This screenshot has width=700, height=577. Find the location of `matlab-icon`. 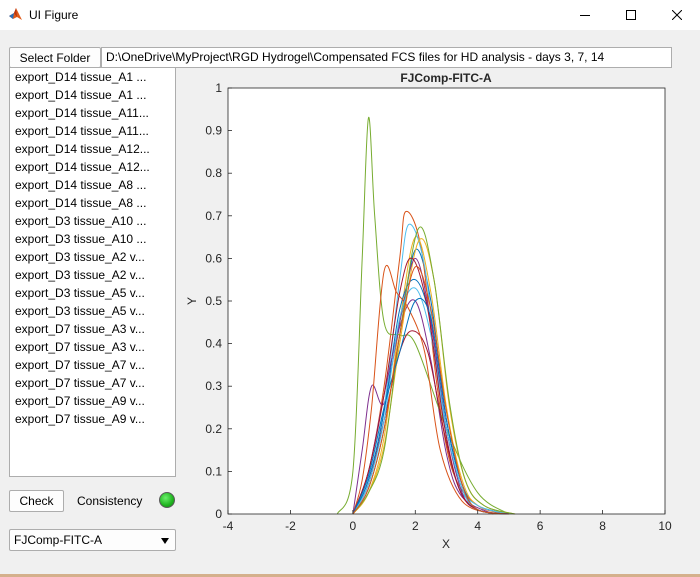

matlab-icon is located at coordinates (15, 14).